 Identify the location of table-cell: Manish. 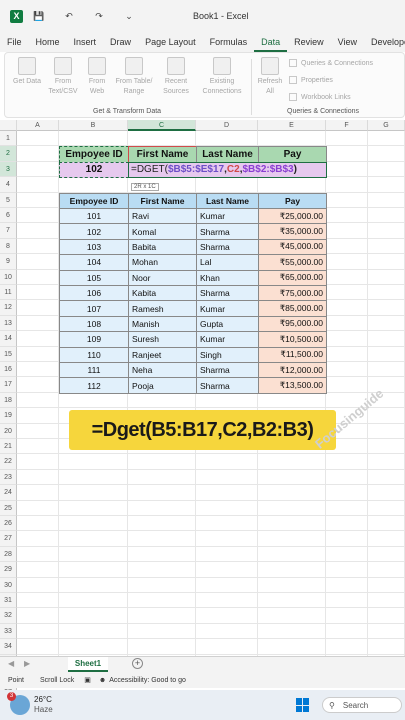
(162, 324).